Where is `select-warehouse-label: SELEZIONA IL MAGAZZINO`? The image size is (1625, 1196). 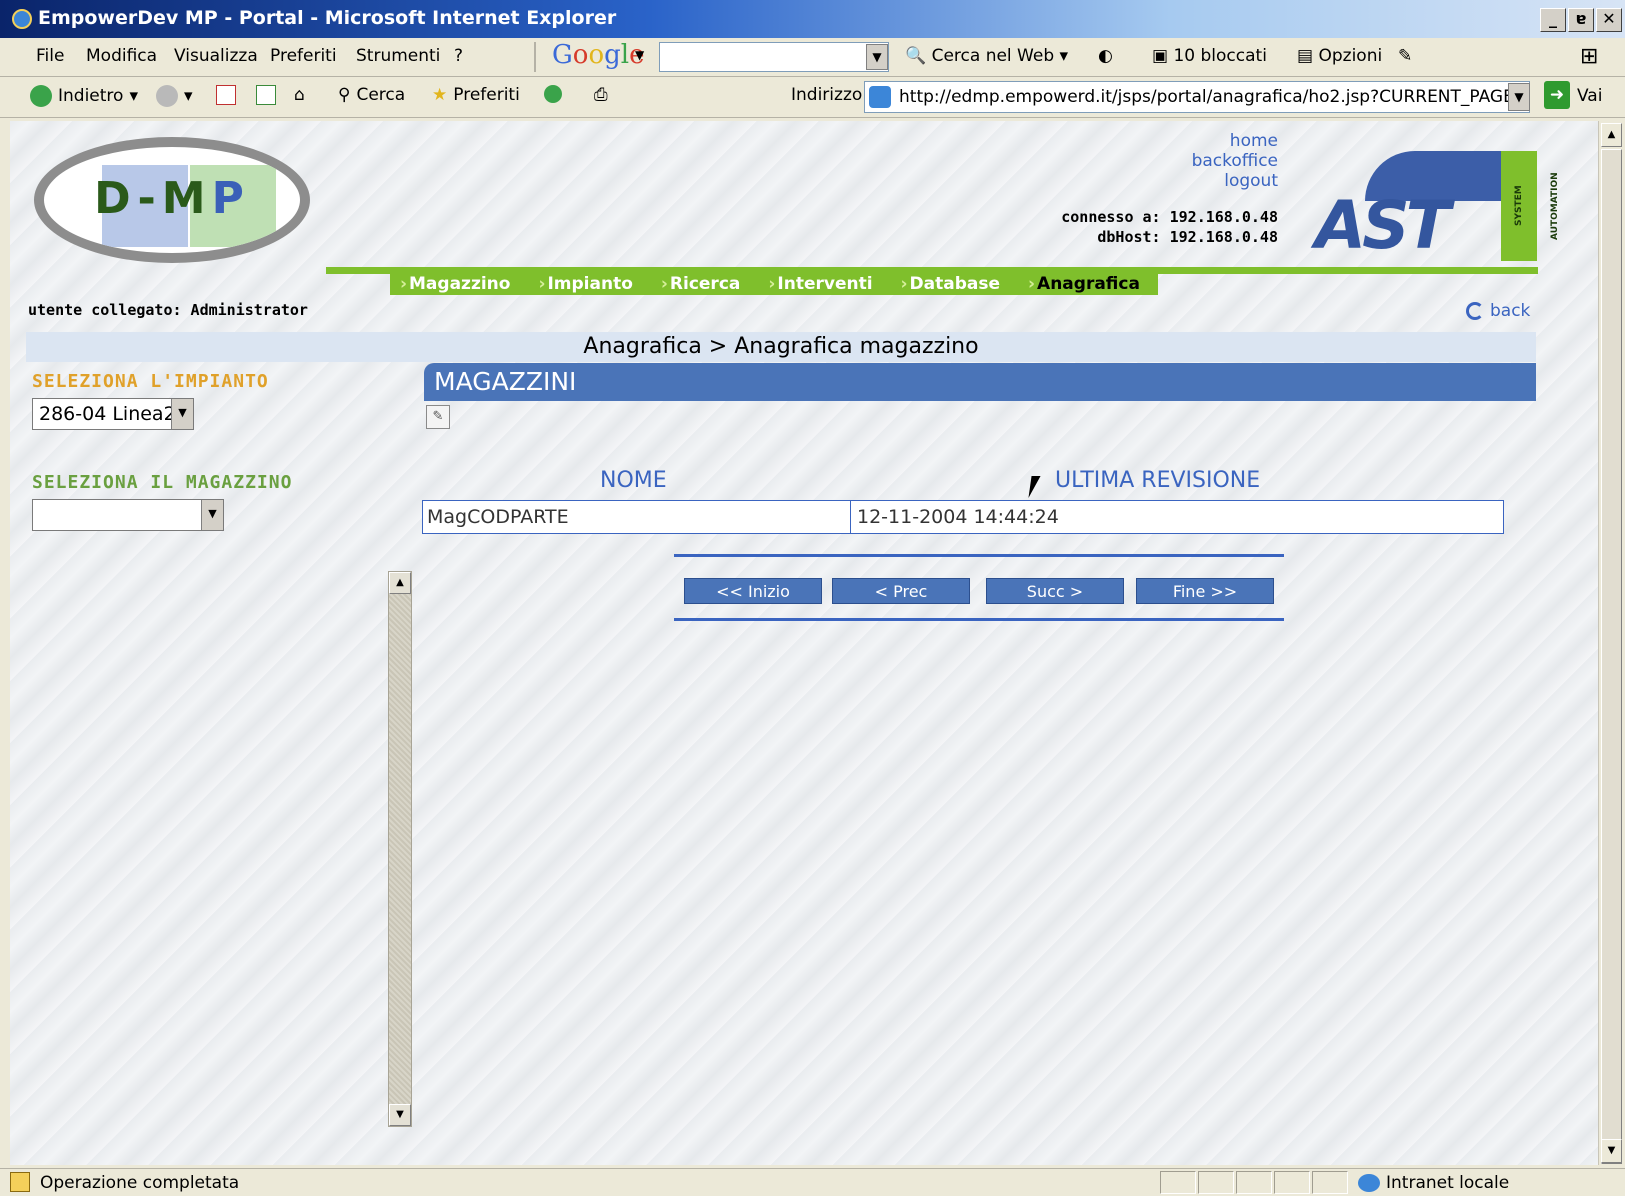
select-warehouse-label: SELEZIONA IL MAGAZZINO is located at coordinates (162, 482).